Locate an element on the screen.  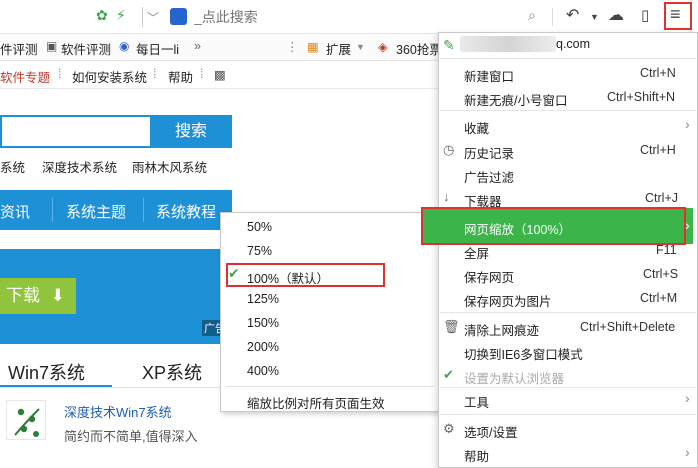
phone-icon: ▯ is located at coordinates (645, 15).